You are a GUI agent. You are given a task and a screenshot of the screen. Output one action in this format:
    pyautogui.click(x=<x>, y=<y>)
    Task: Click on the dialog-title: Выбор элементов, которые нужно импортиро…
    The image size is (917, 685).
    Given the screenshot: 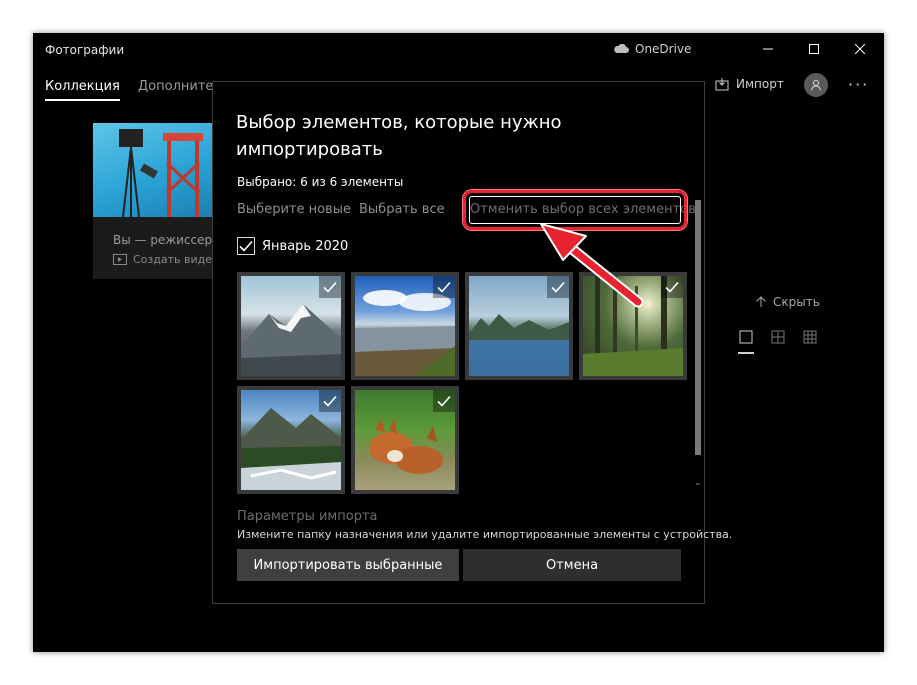 What is the action you would take?
    pyautogui.click(x=399, y=136)
    